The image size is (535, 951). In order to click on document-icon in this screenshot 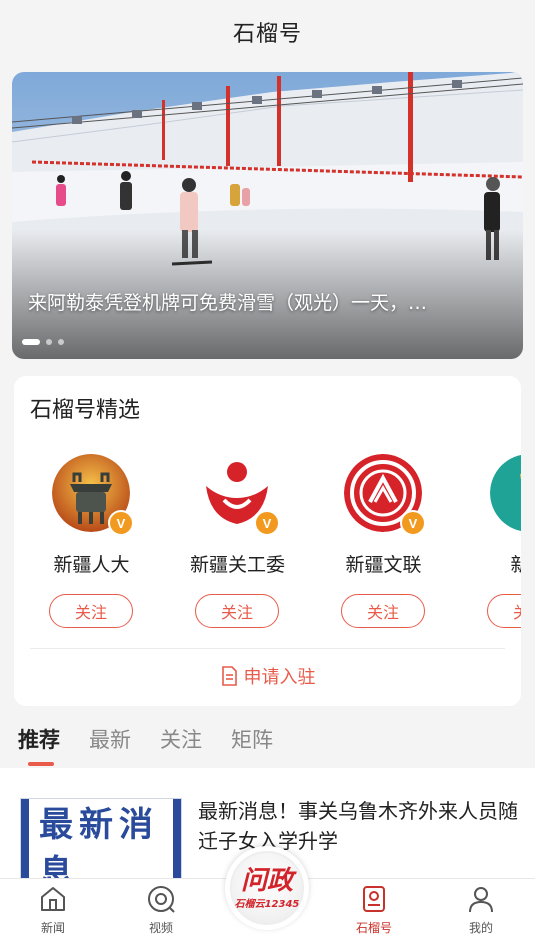, I will do `click(229, 676)`.